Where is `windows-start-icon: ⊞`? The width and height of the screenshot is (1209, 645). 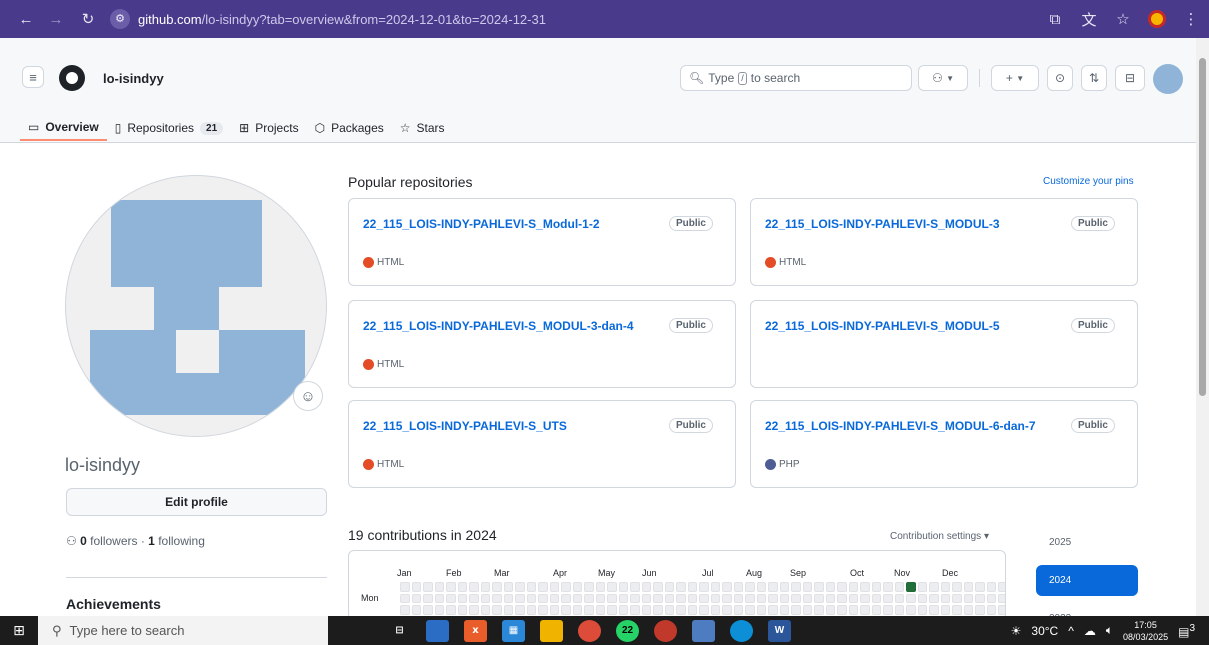
windows-start-icon: ⊞ is located at coordinates (19, 630).